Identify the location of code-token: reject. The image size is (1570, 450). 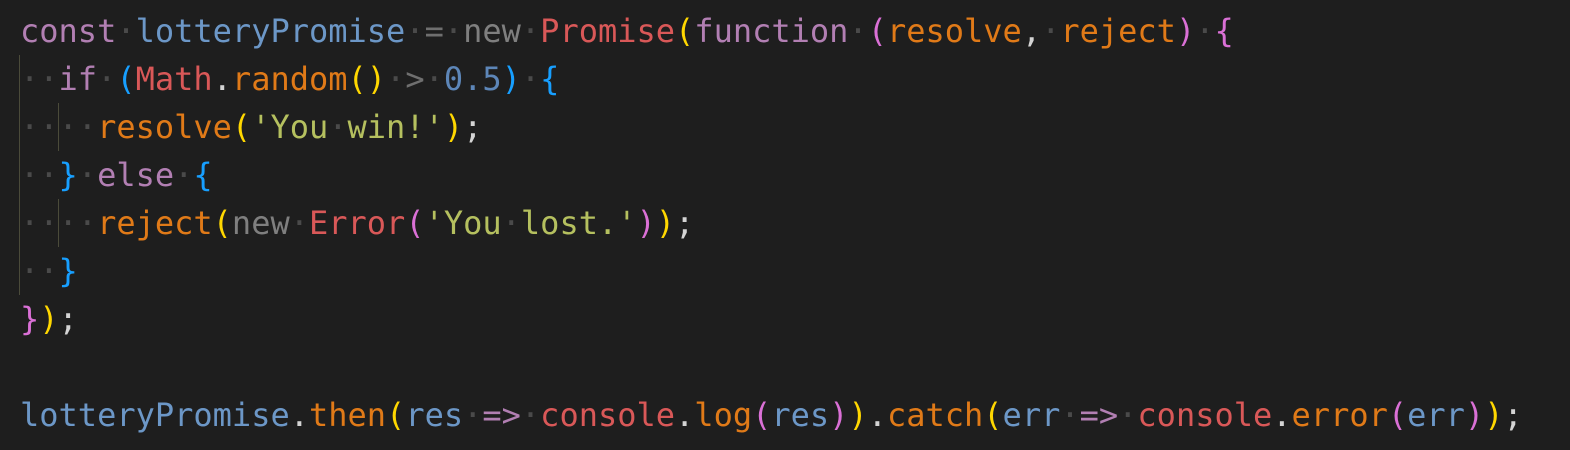
(1118, 31).